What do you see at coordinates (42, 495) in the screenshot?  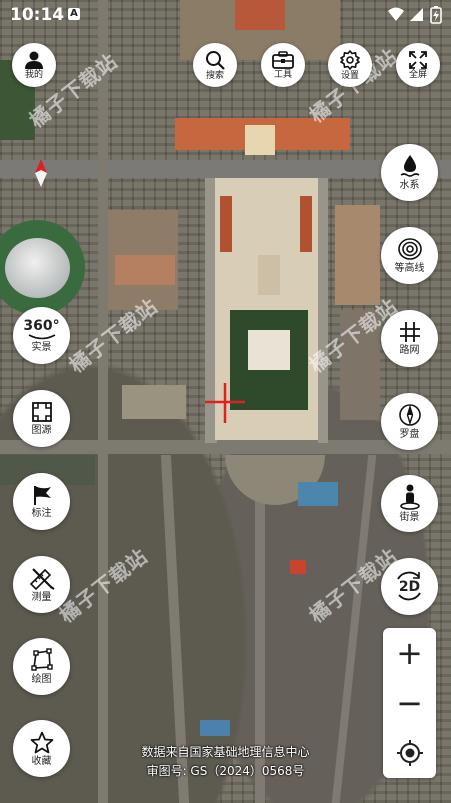 I see `flag-icon` at bounding box center [42, 495].